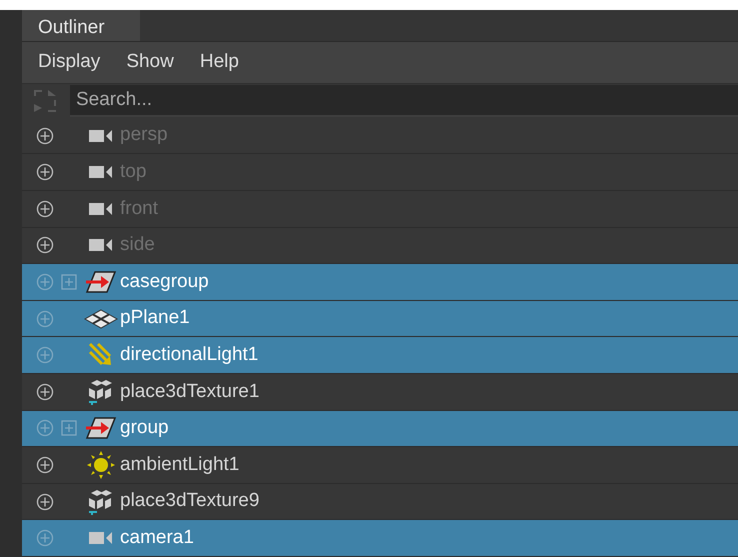 The height and width of the screenshot is (557, 738). What do you see at coordinates (180, 464) in the screenshot?
I see `node-name: ambientLight1` at bounding box center [180, 464].